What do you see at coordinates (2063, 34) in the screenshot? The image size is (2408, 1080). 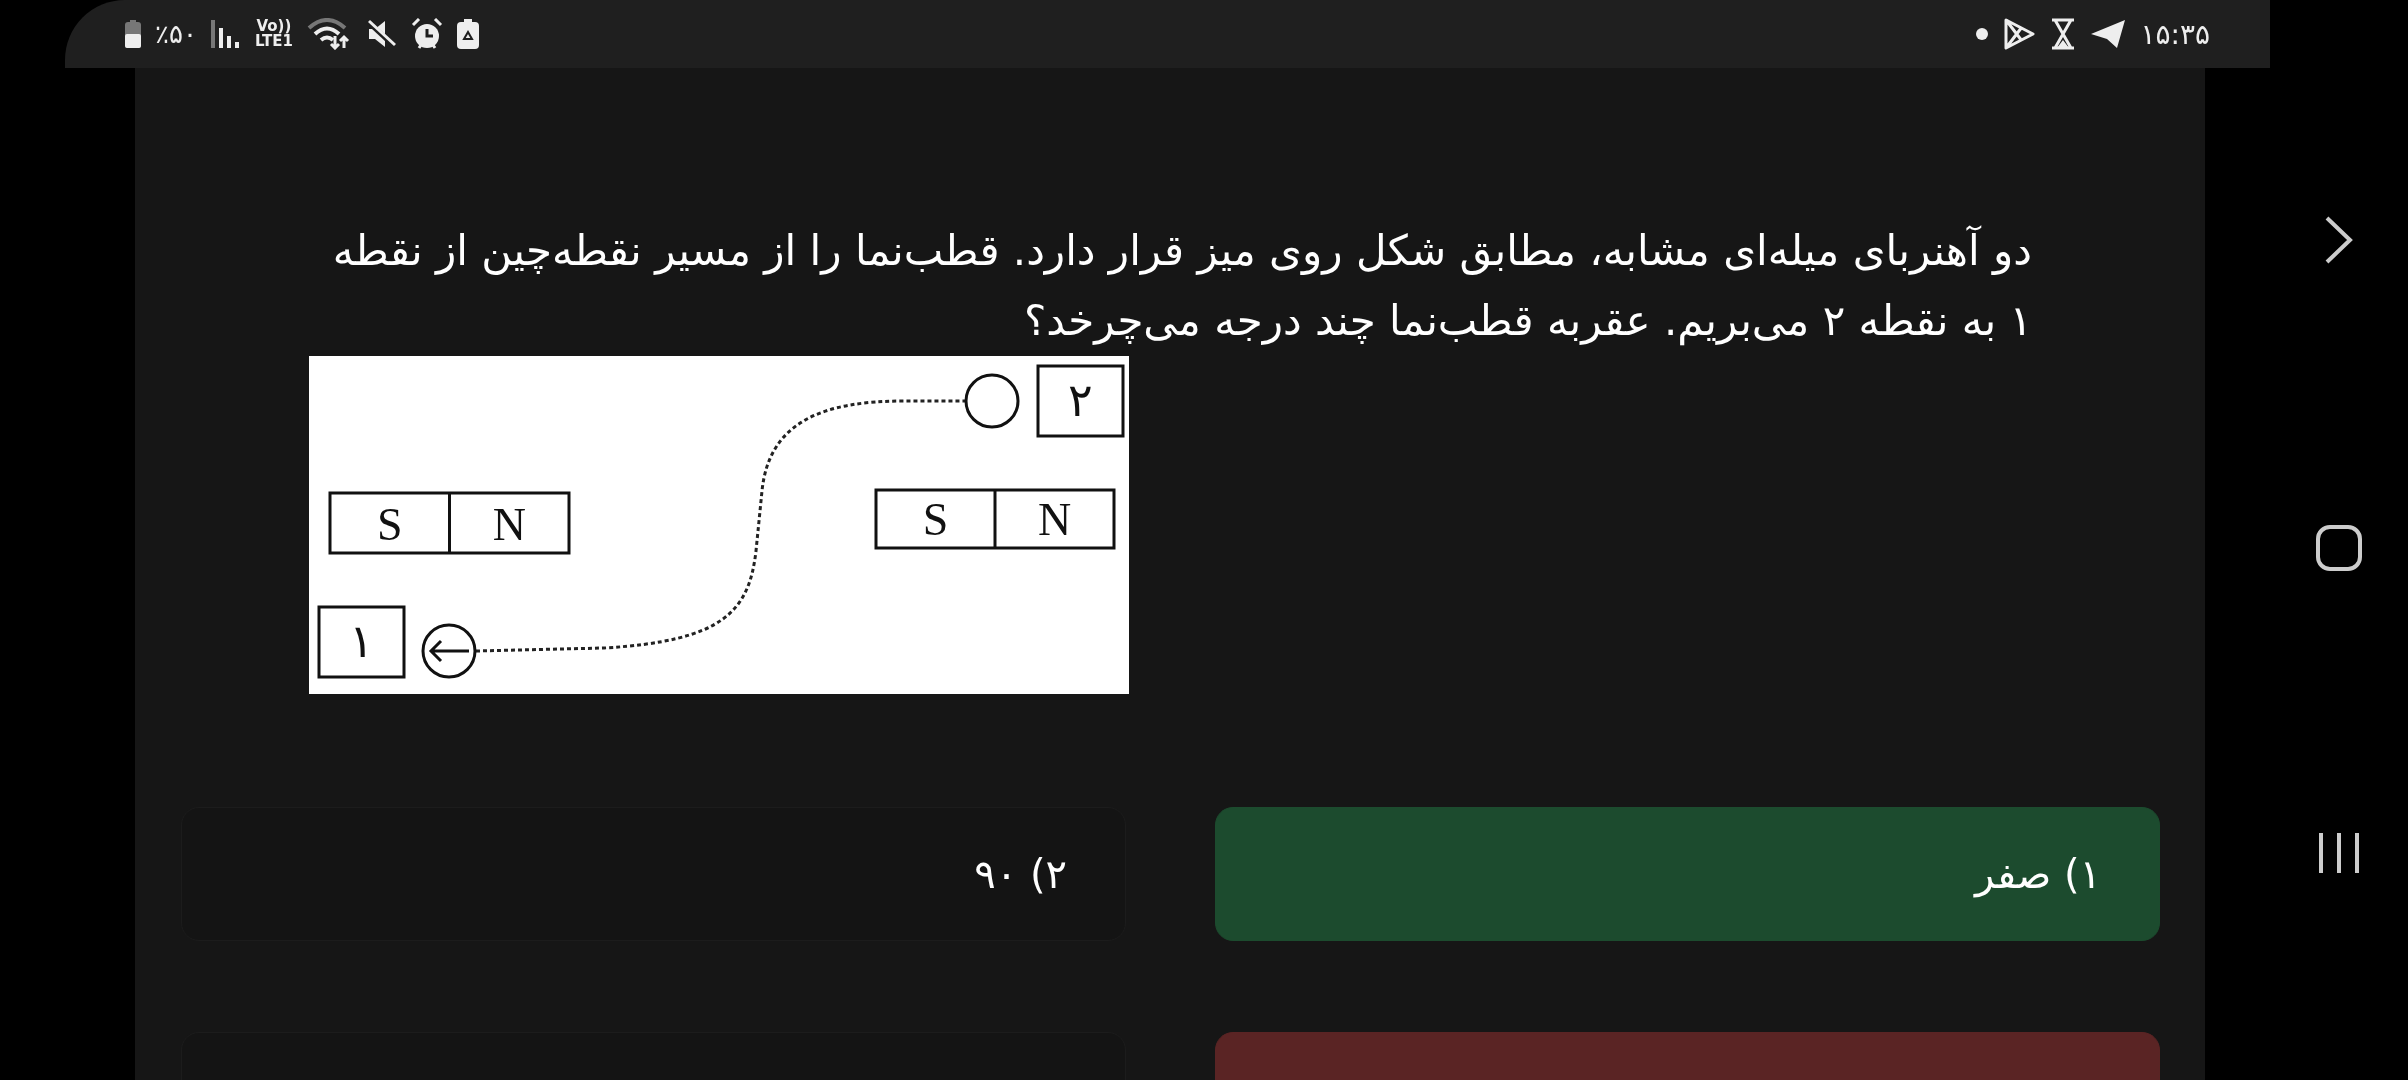 I see `hourglass-icon` at bounding box center [2063, 34].